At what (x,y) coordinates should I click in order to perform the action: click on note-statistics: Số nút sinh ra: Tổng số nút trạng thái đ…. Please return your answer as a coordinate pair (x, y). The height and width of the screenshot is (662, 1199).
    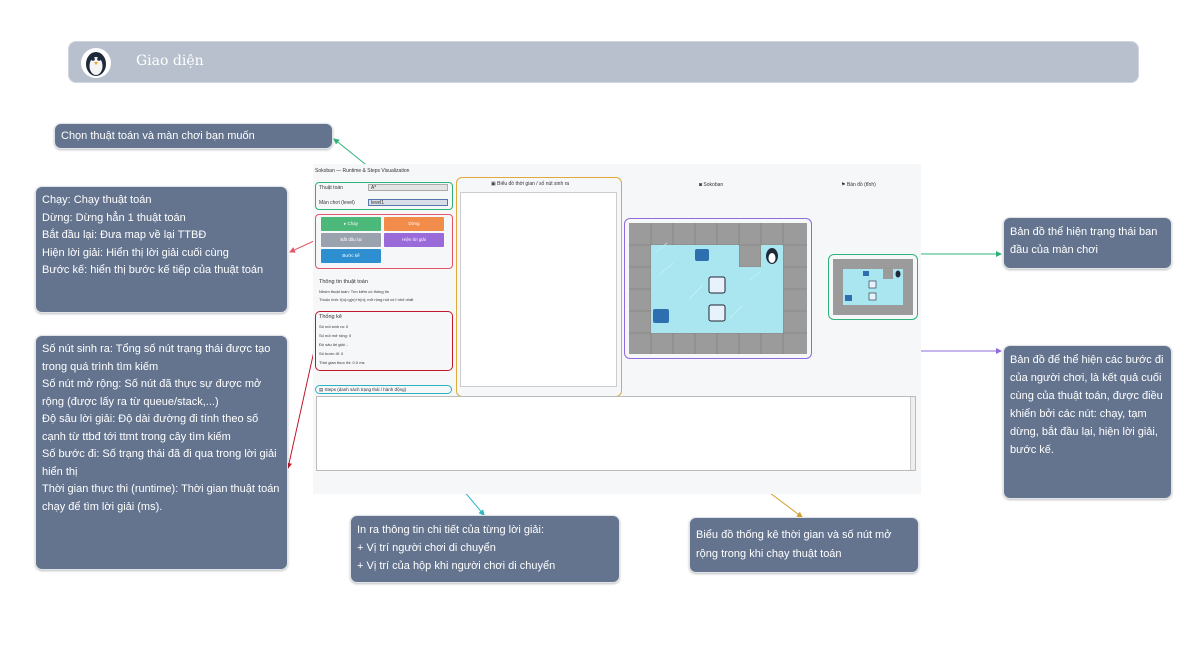
    Looking at the image, I should click on (161, 452).